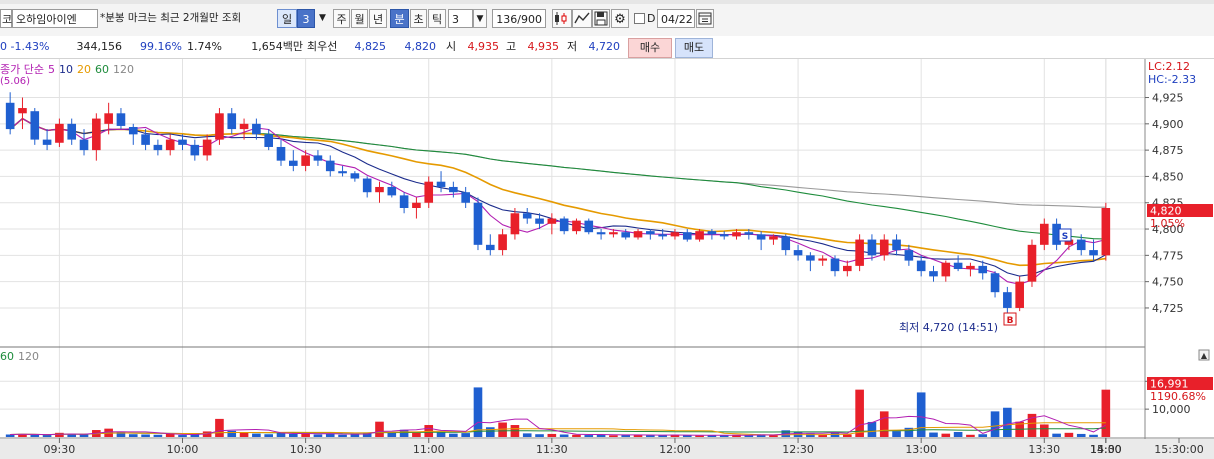 The height and width of the screenshot is (459, 1214). Describe the element at coordinates (51, 69) in the screenshot. I see `legend-ma5: 5` at that location.